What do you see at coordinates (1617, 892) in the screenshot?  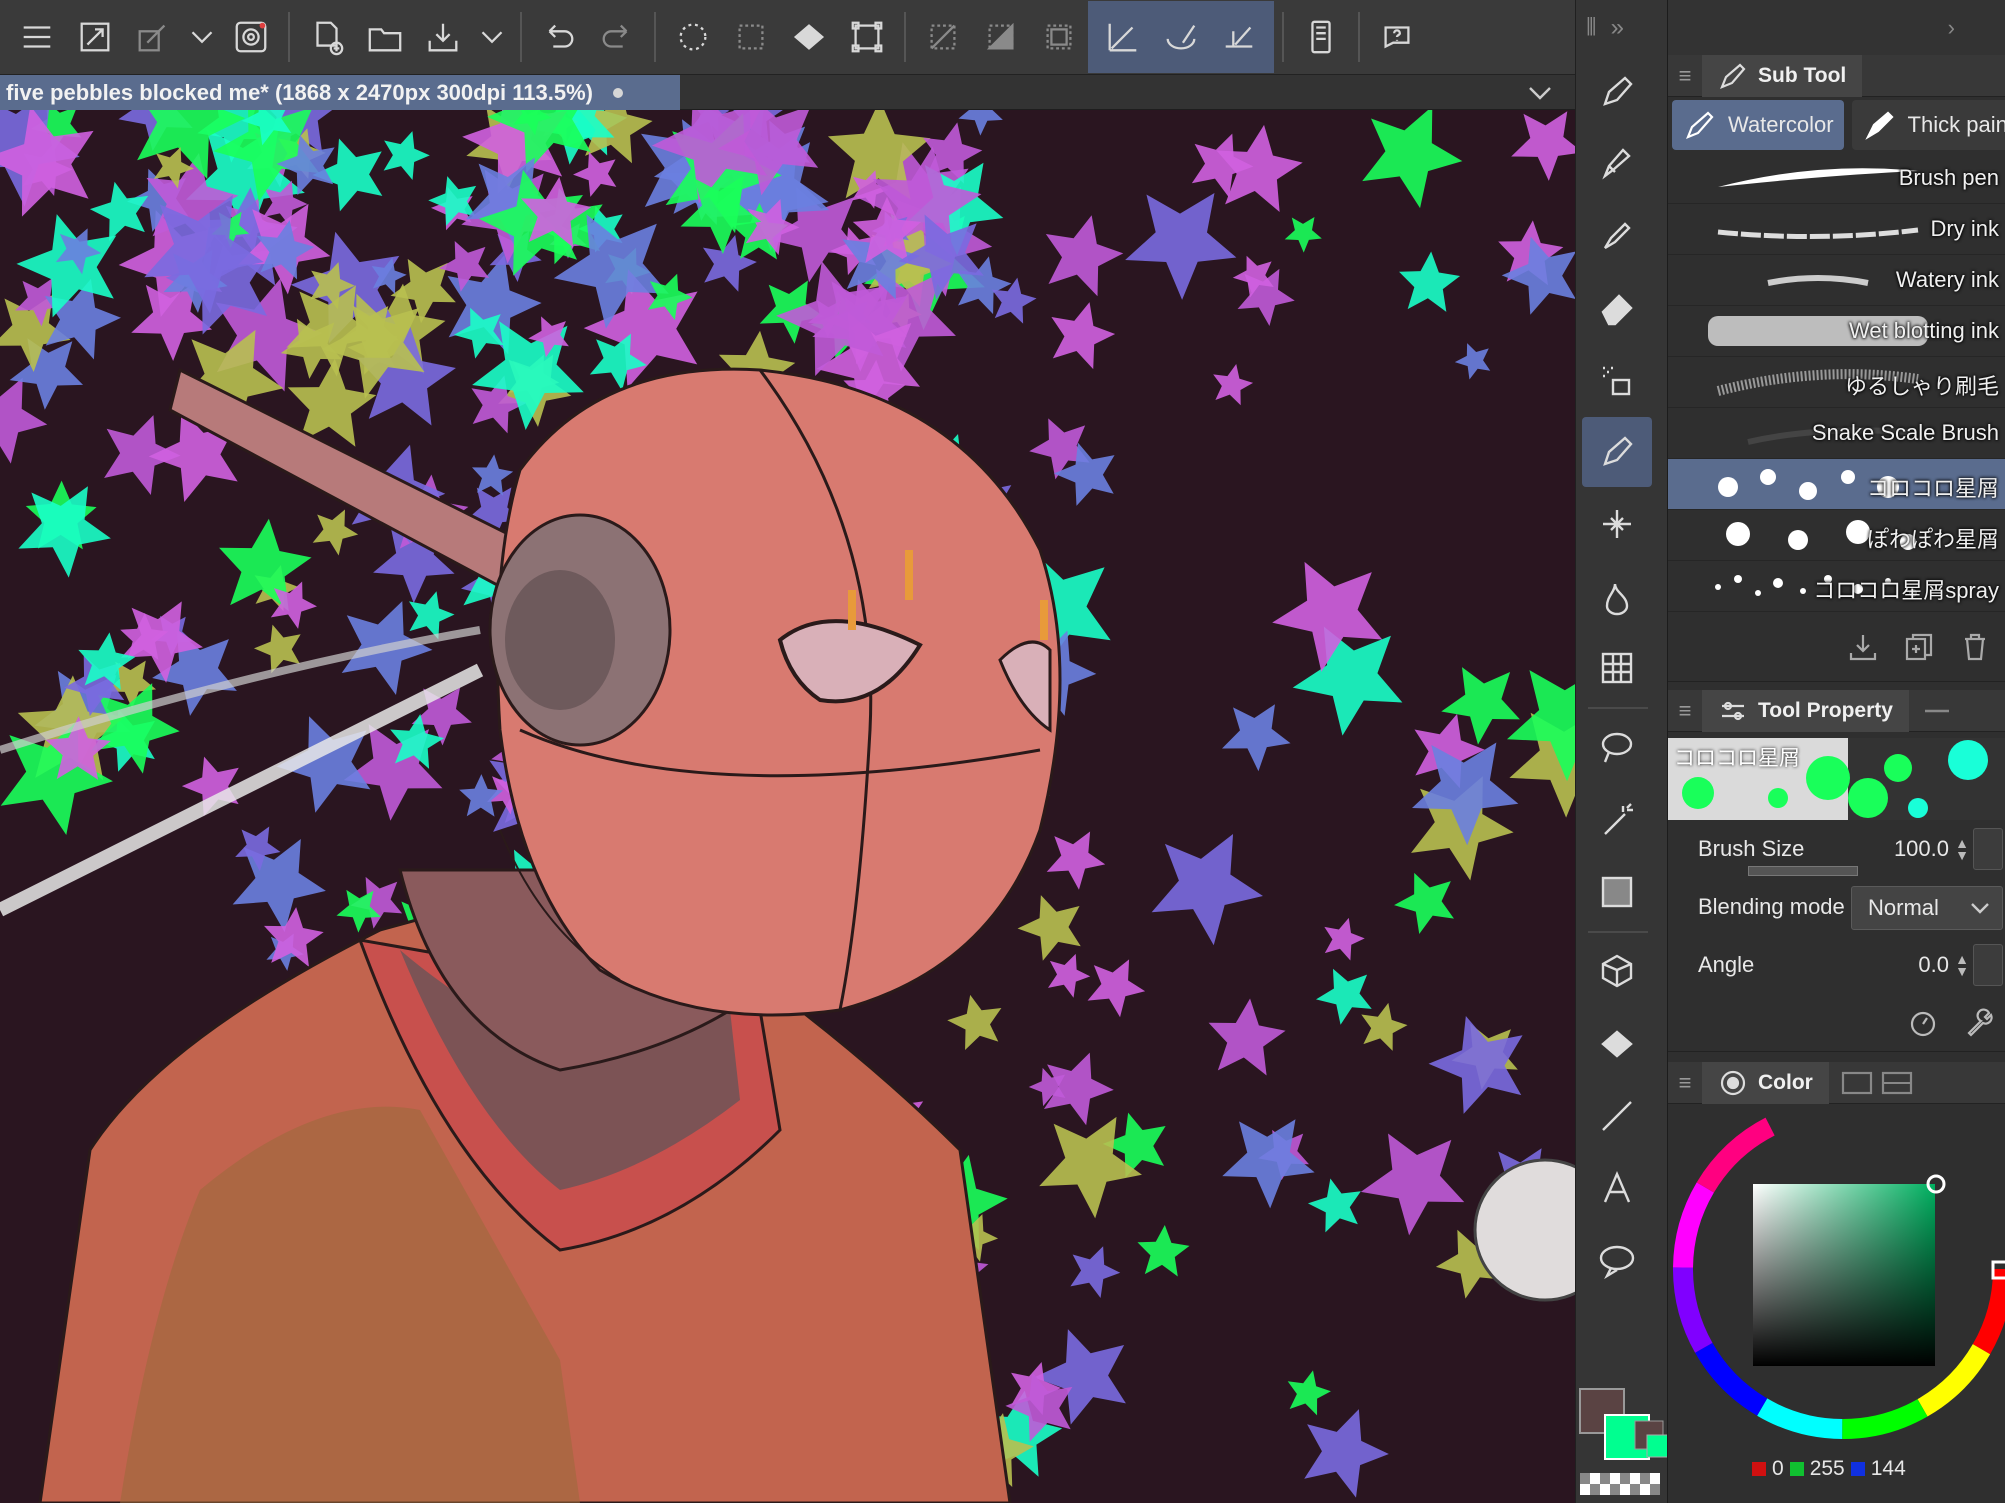 I see `gradient-tool` at bounding box center [1617, 892].